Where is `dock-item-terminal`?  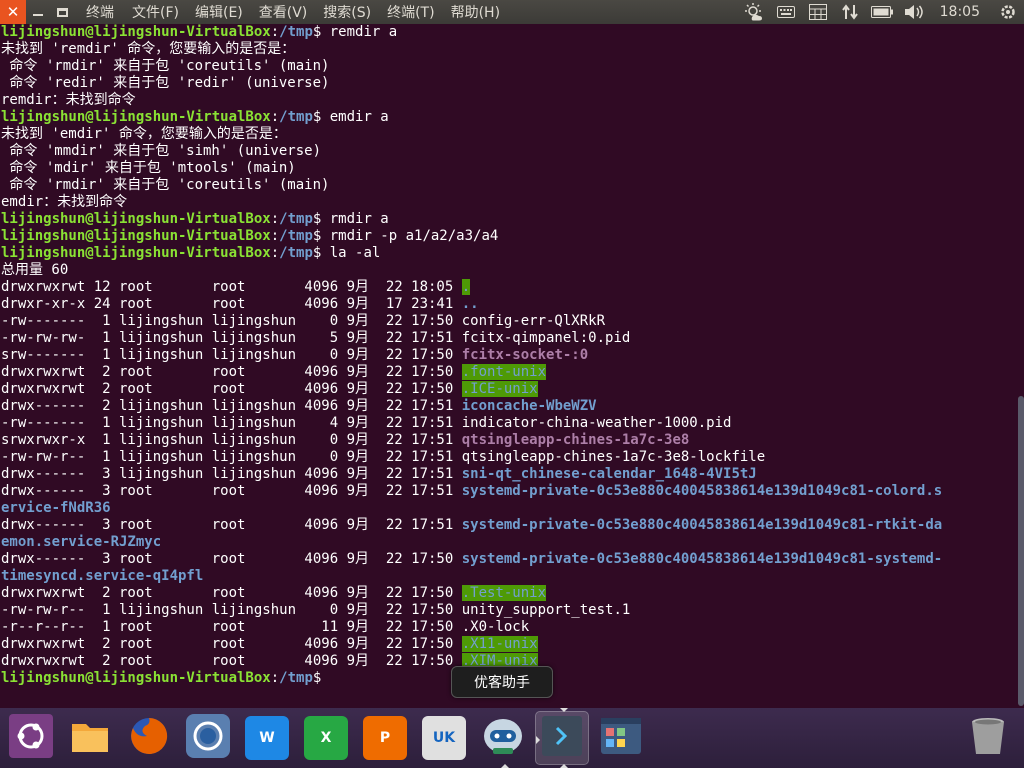 dock-item-terminal is located at coordinates (562, 738).